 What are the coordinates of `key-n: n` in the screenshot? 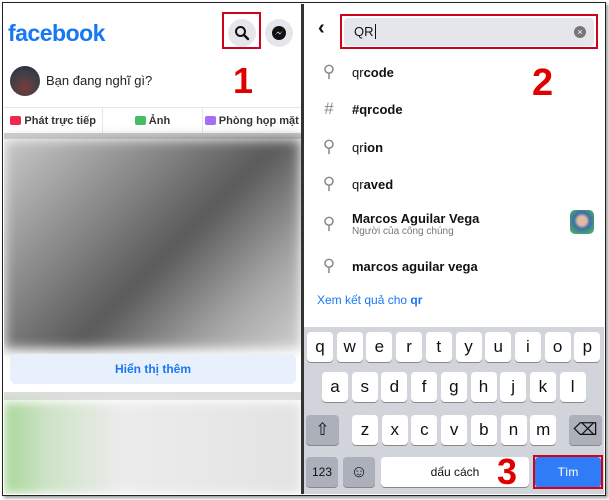 It's located at (513, 430).